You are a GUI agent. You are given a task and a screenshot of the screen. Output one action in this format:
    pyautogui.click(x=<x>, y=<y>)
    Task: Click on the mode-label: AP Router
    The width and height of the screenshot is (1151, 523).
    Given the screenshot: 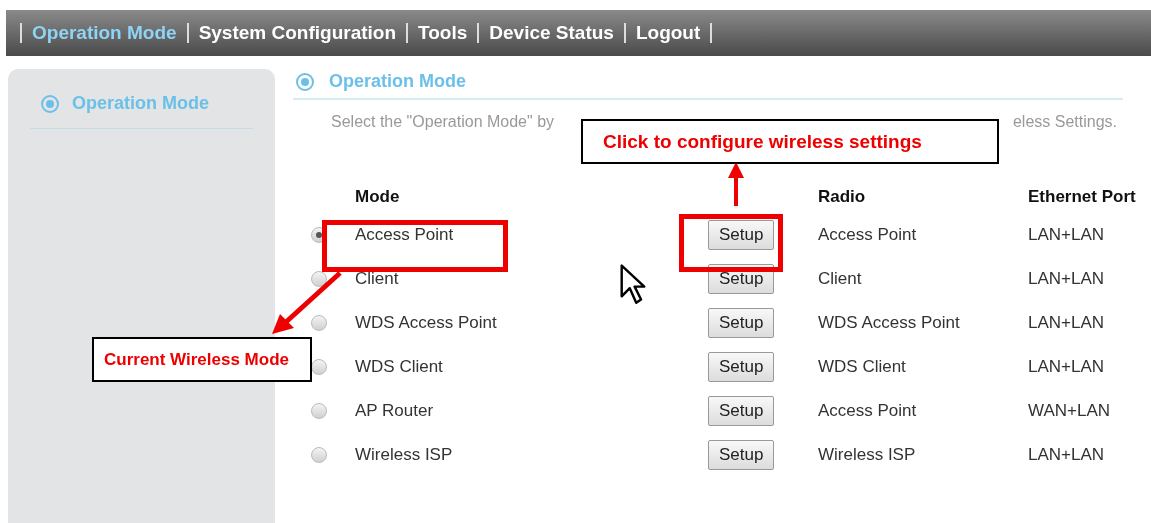 What is the action you would take?
    pyautogui.click(x=395, y=411)
    